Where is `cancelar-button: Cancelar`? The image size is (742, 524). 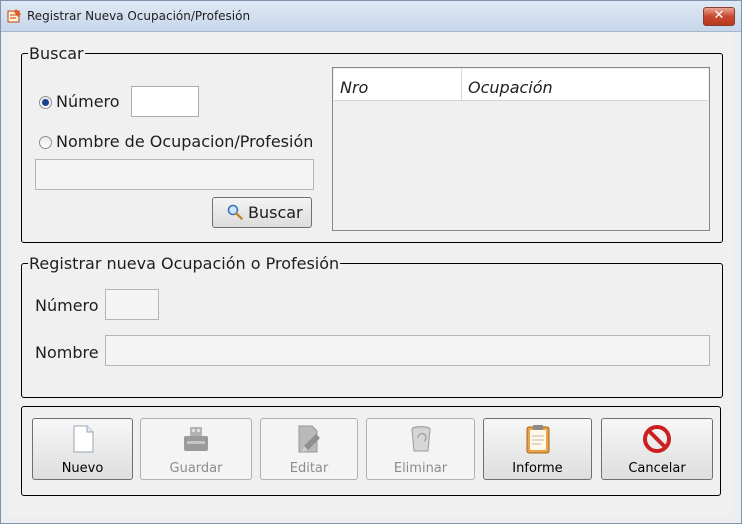
cancelar-button: Cancelar is located at coordinates (657, 449).